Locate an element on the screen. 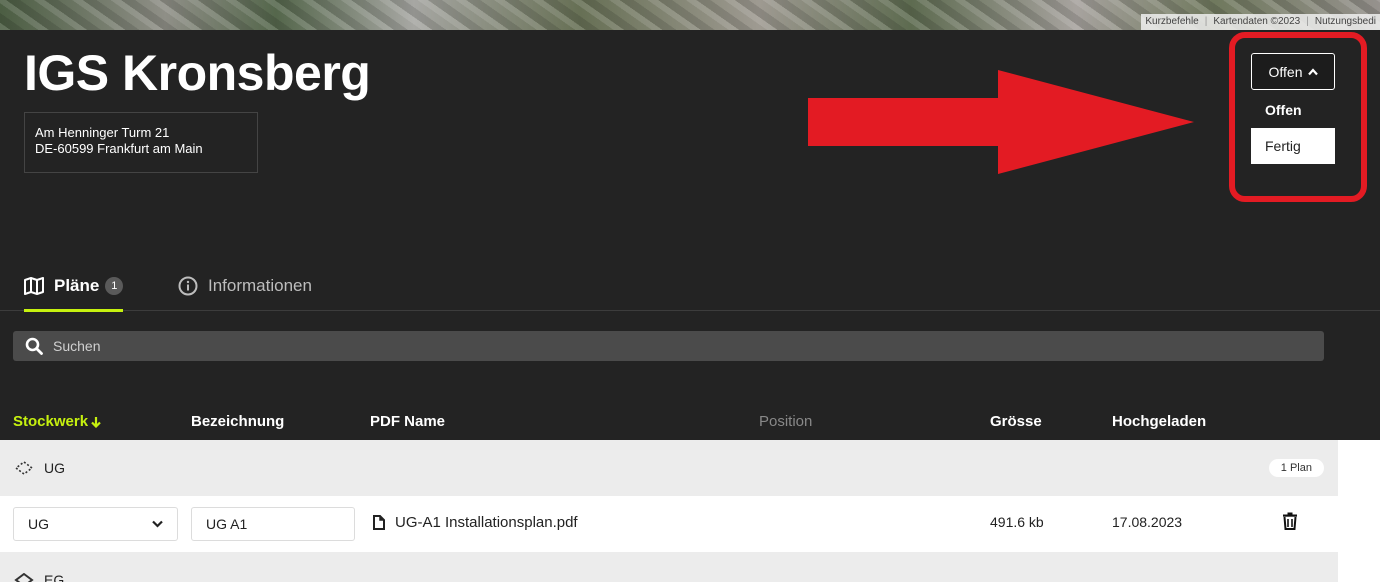  tab-plans-count-badge: 1 is located at coordinates (114, 286).